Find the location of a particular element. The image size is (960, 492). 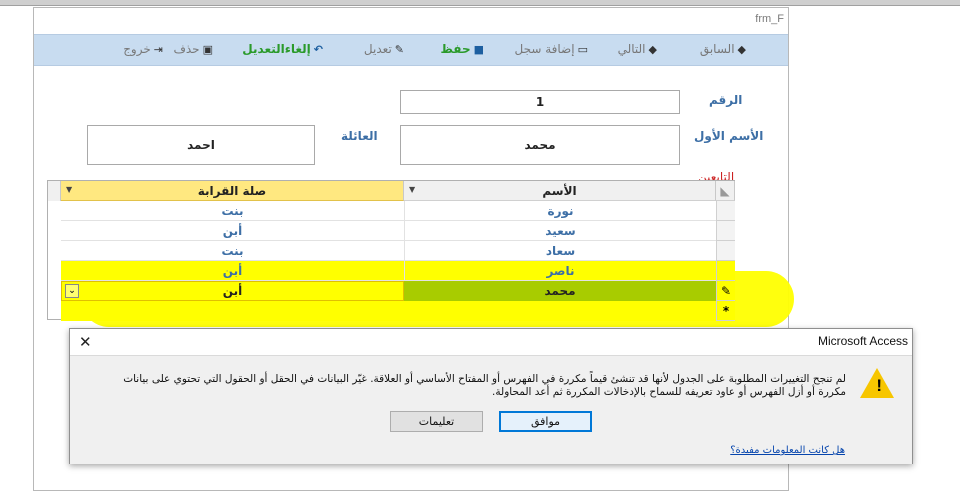

edit-pencil-icon: ✎ is located at coordinates (725, 291).